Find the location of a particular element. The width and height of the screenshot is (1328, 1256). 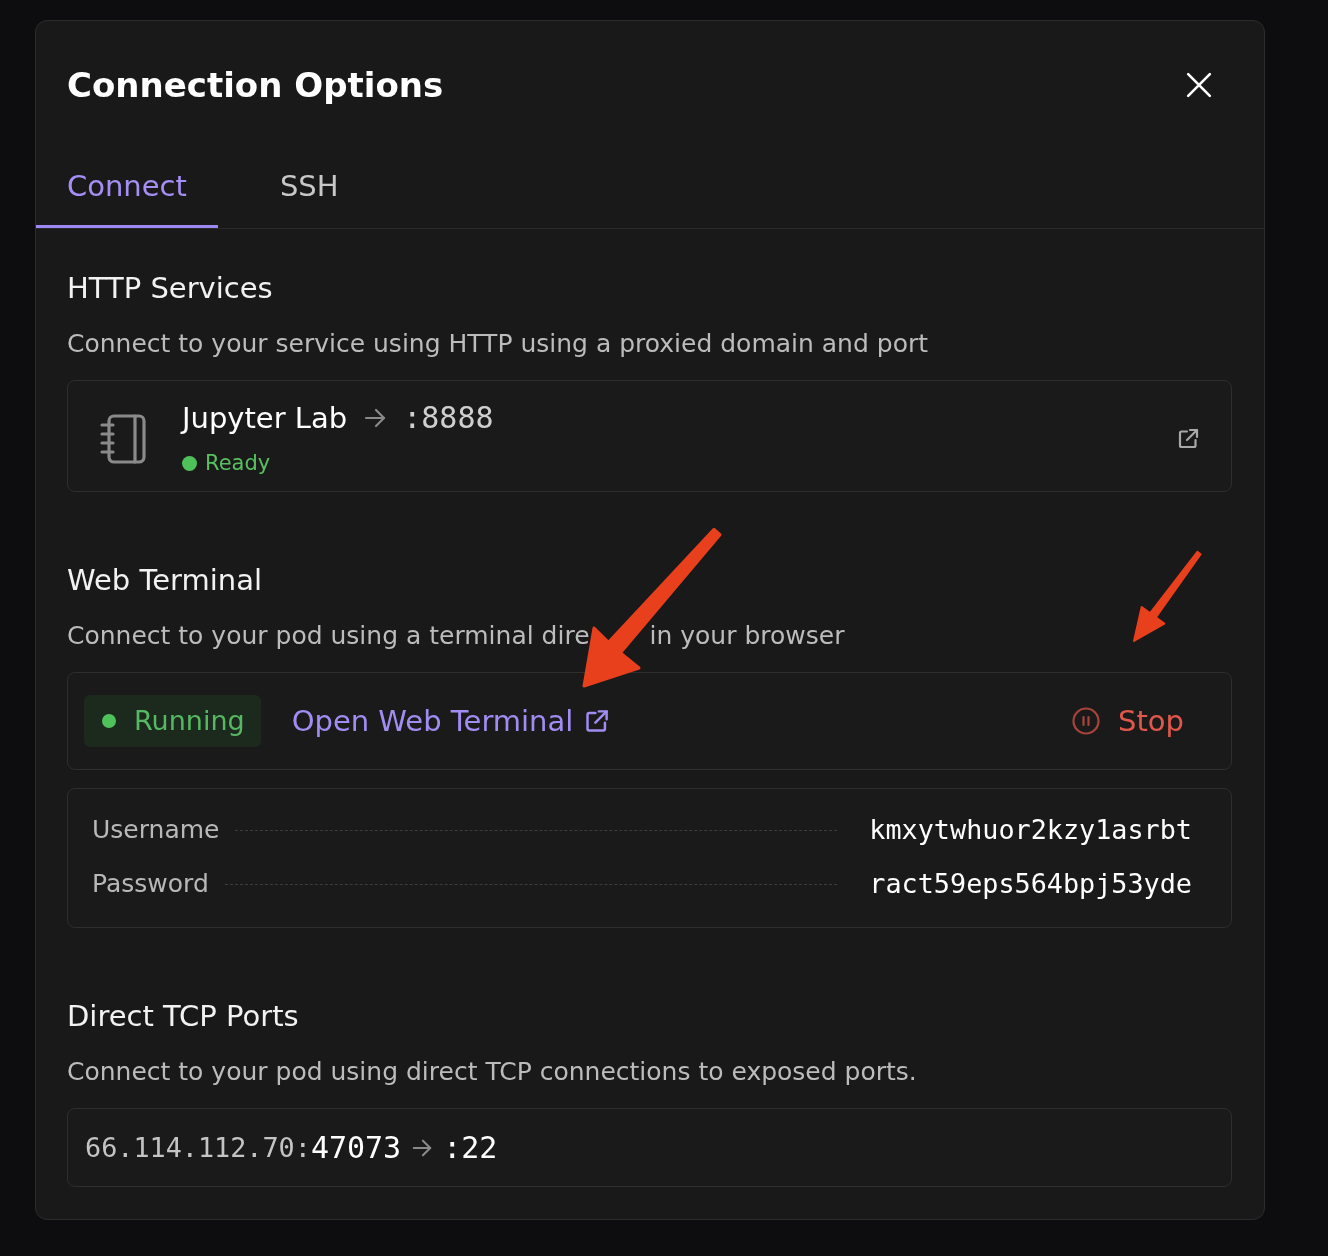

dialog-title: Connection Options is located at coordinates (255, 85).